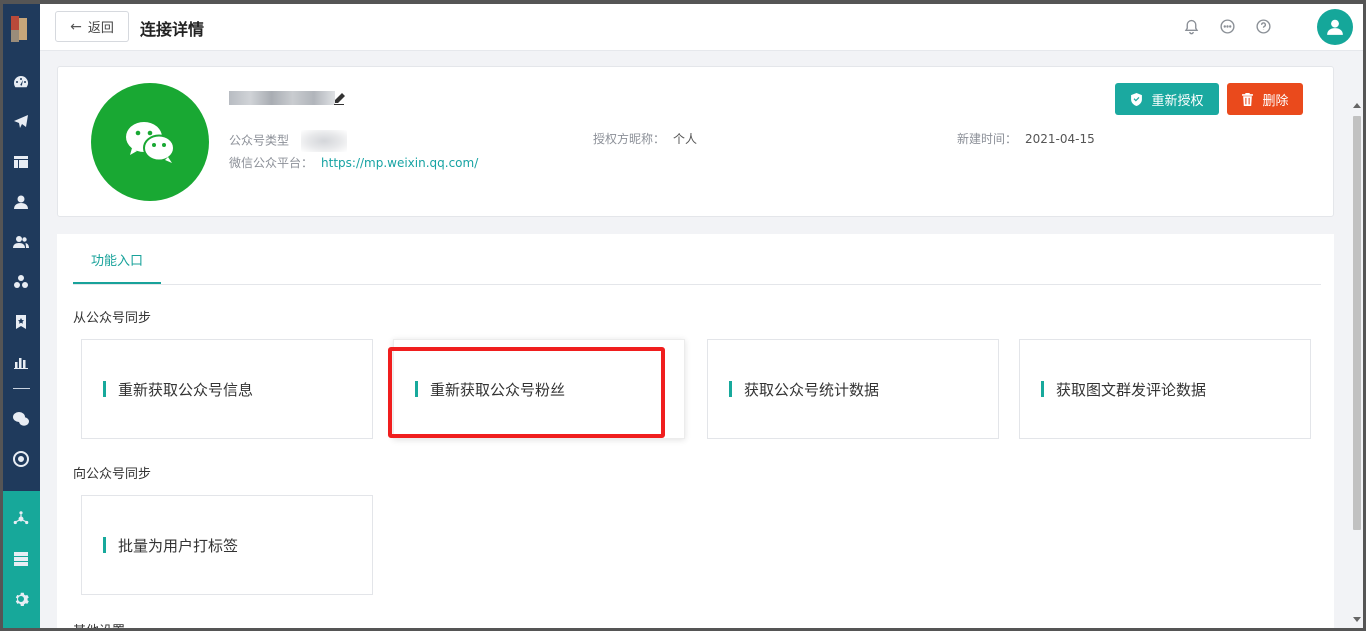  I want to click on sidebar, so click(21, 316).